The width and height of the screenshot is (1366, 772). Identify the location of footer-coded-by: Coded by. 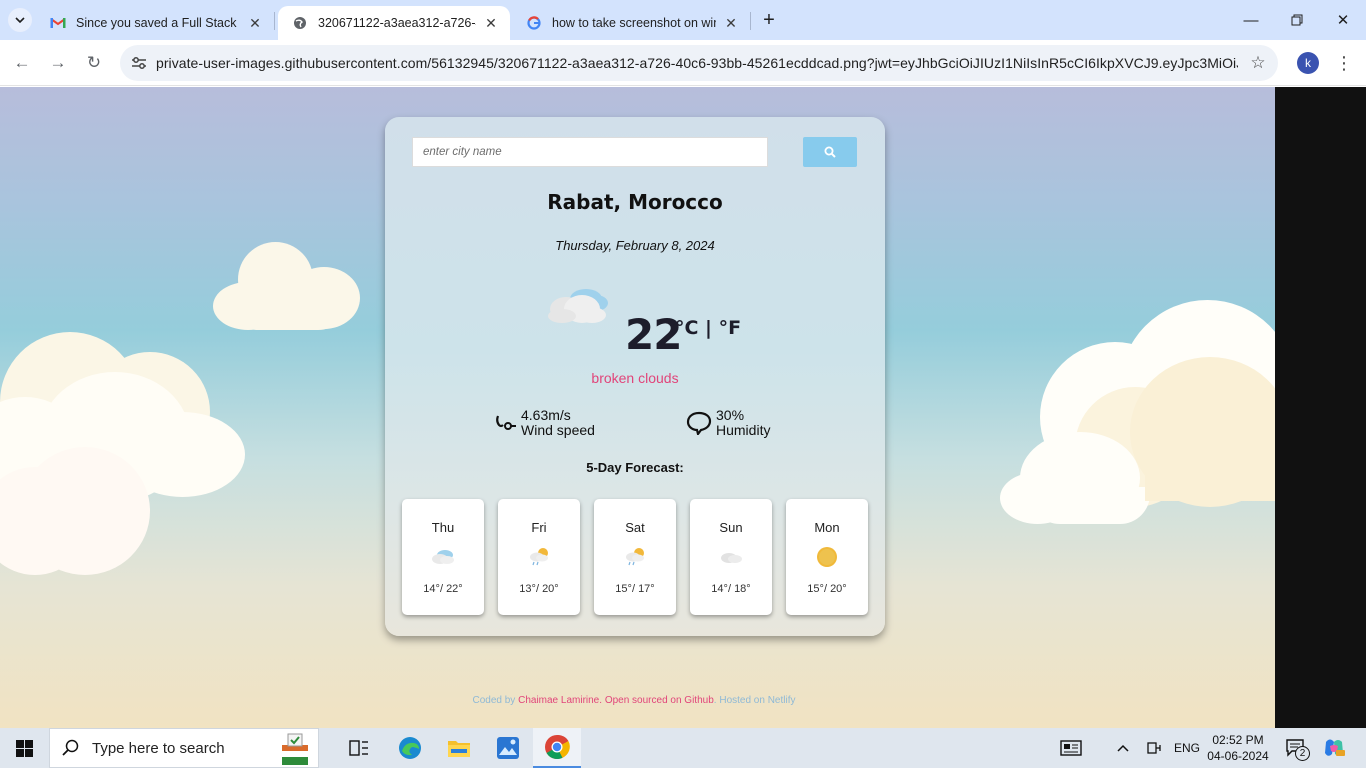
(495, 700).